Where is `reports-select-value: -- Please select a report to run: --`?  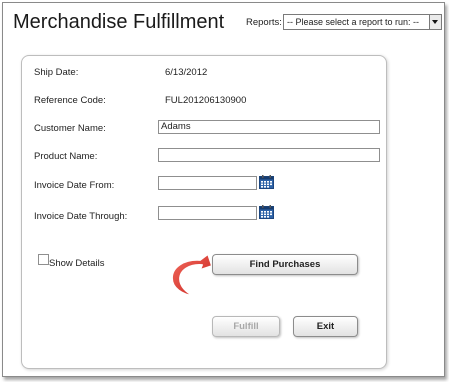 reports-select-value: -- Please select a report to run: -- is located at coordinates (353, 22).